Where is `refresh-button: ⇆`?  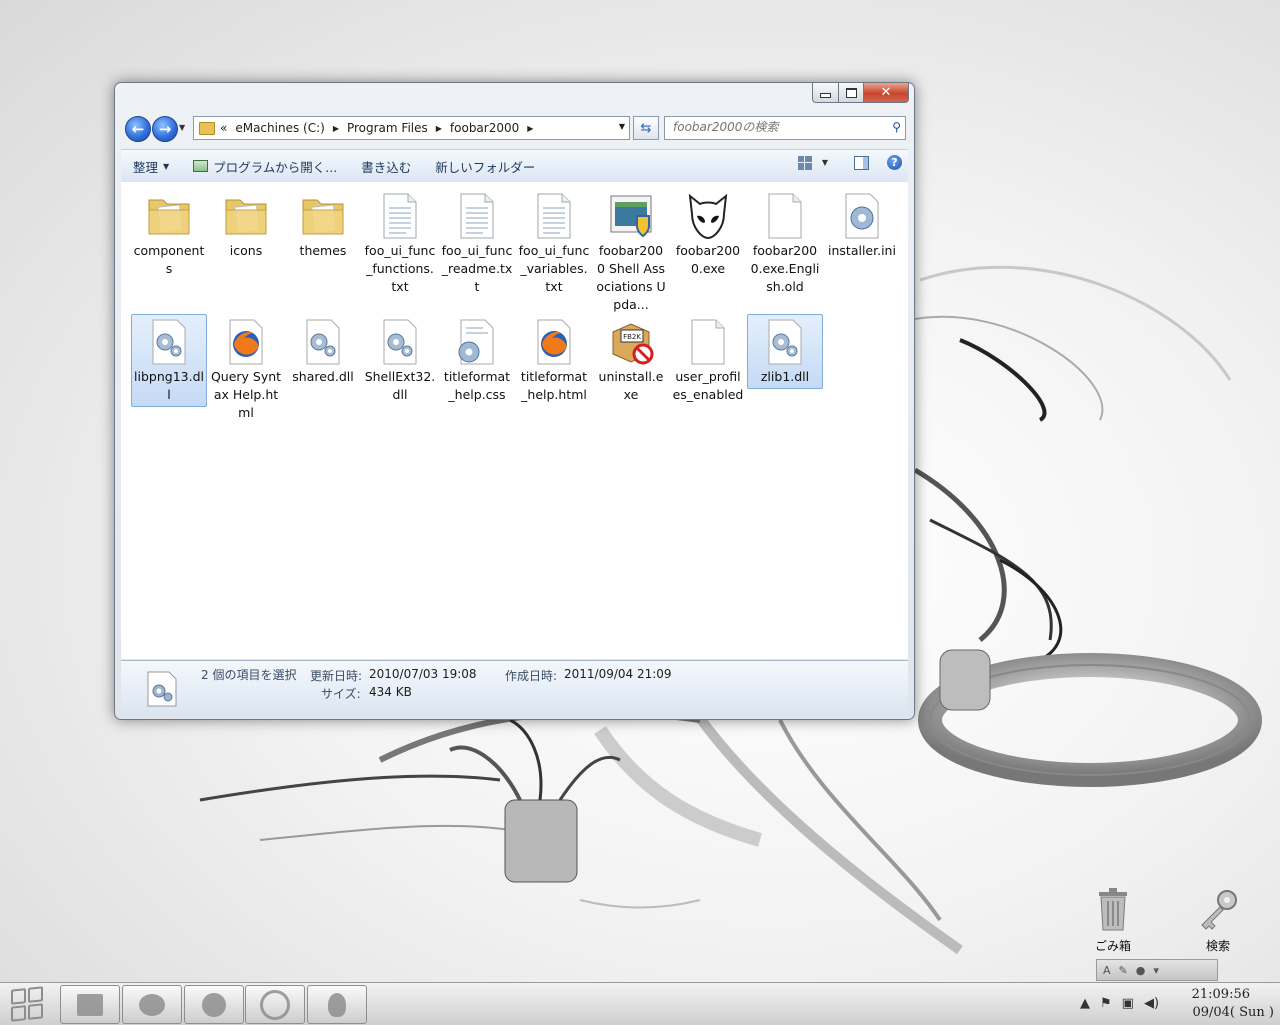 refresh-button: ⇆ is located at coordinates (646, 128).